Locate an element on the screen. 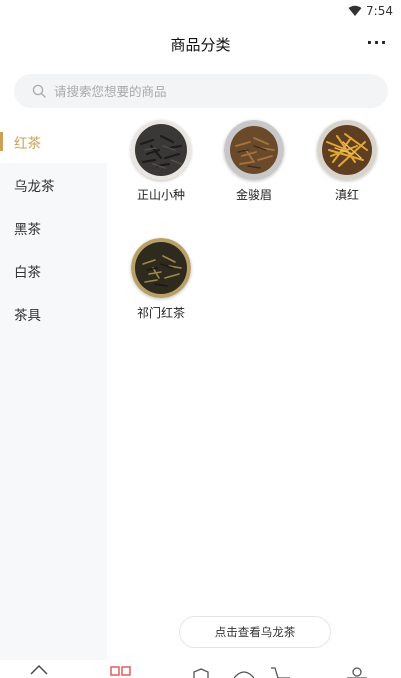 This screenshot has height=678, width=401. sidebar-item-label: 红茶 is located at coordinates (27, 143).